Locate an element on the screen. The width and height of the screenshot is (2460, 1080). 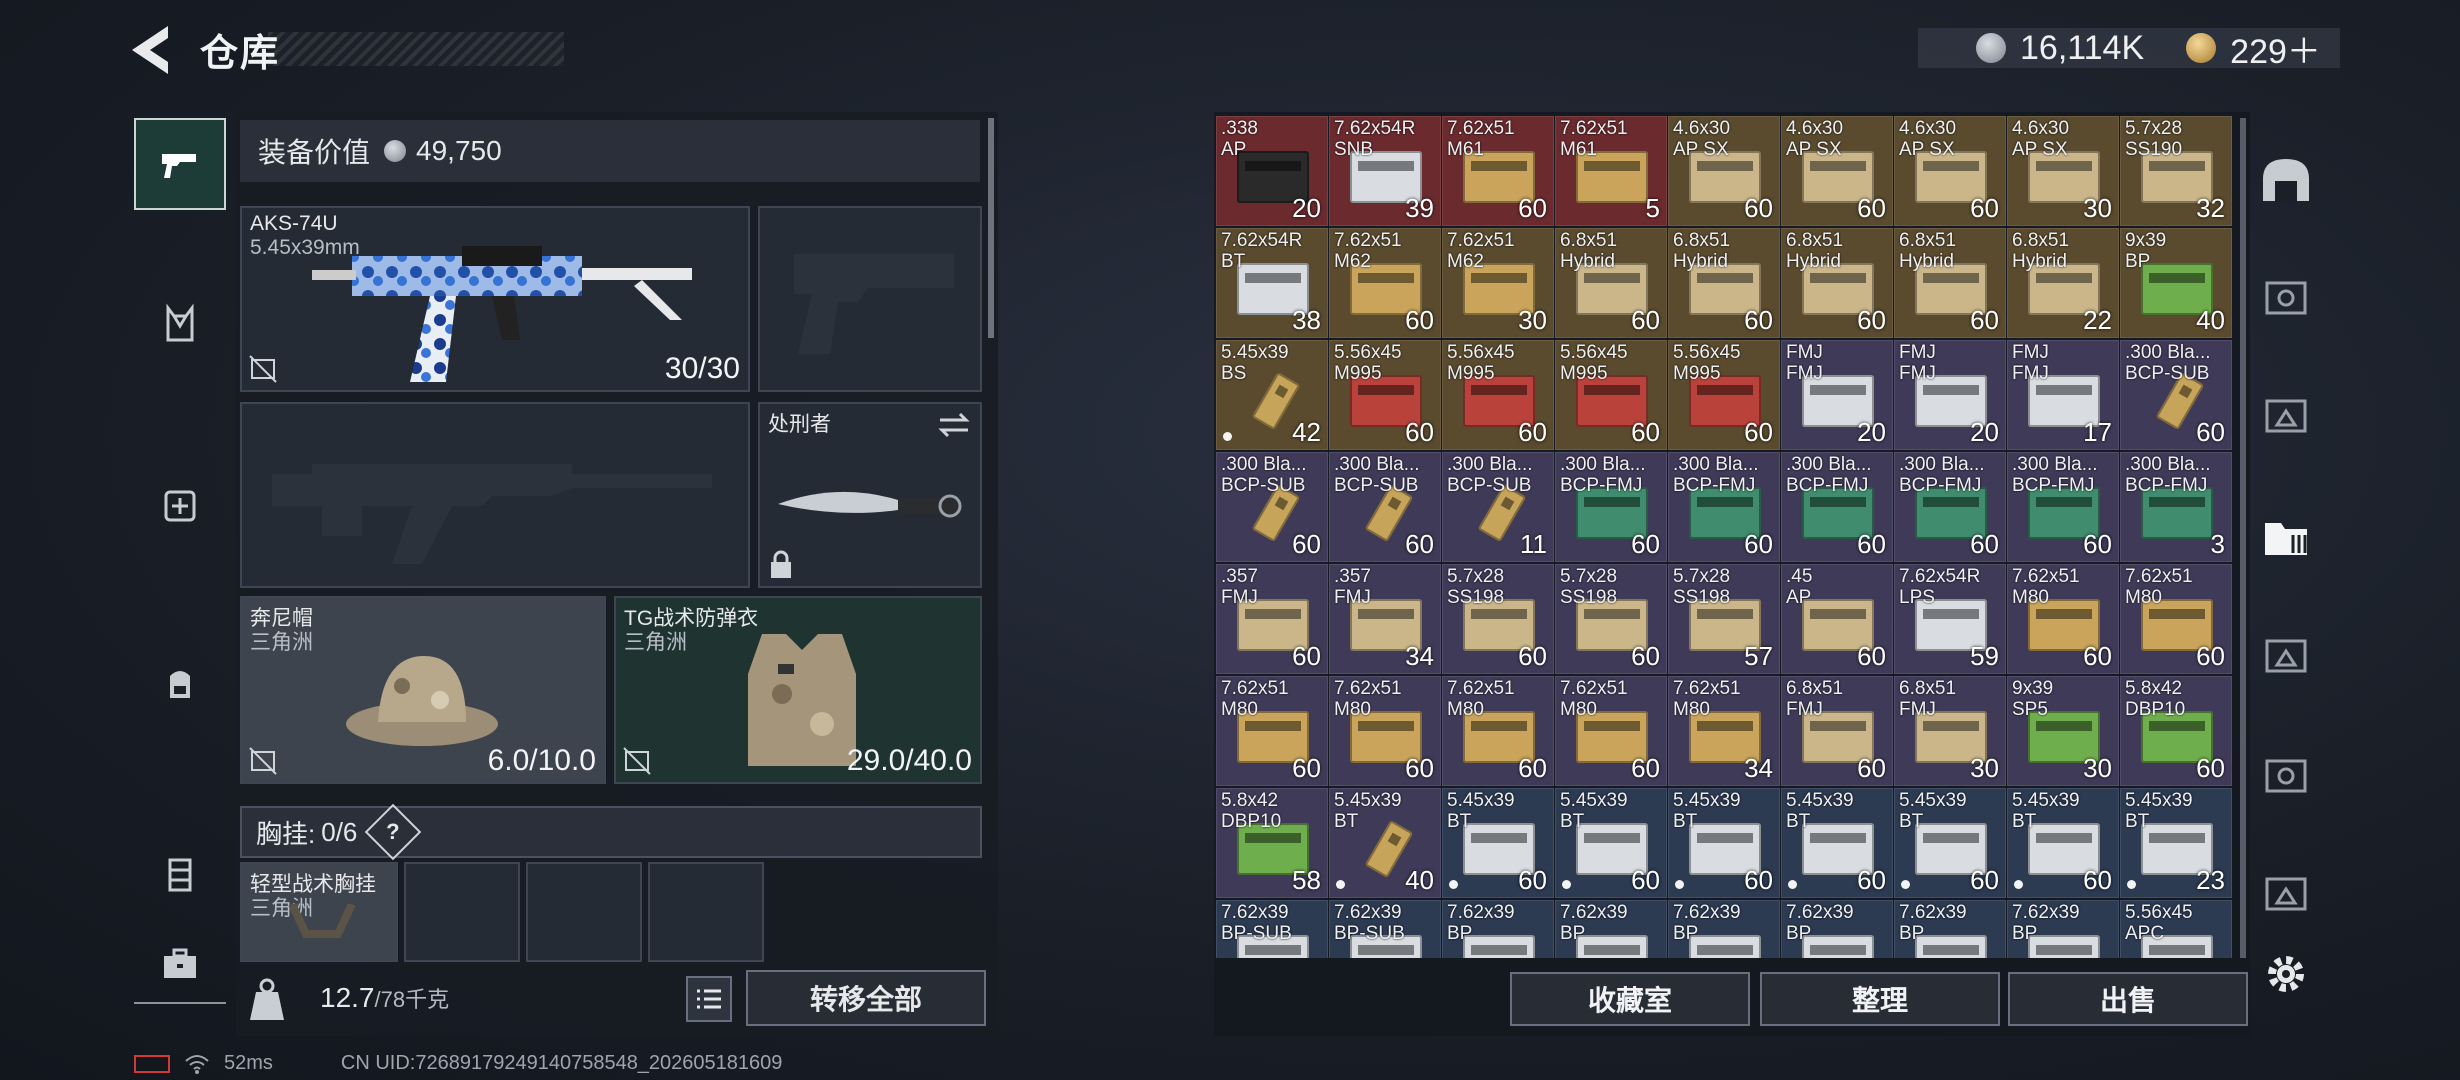
chest-rig-item-slot: 轻型战术胸挂 三角洲 is located at coordinates (319, 912).